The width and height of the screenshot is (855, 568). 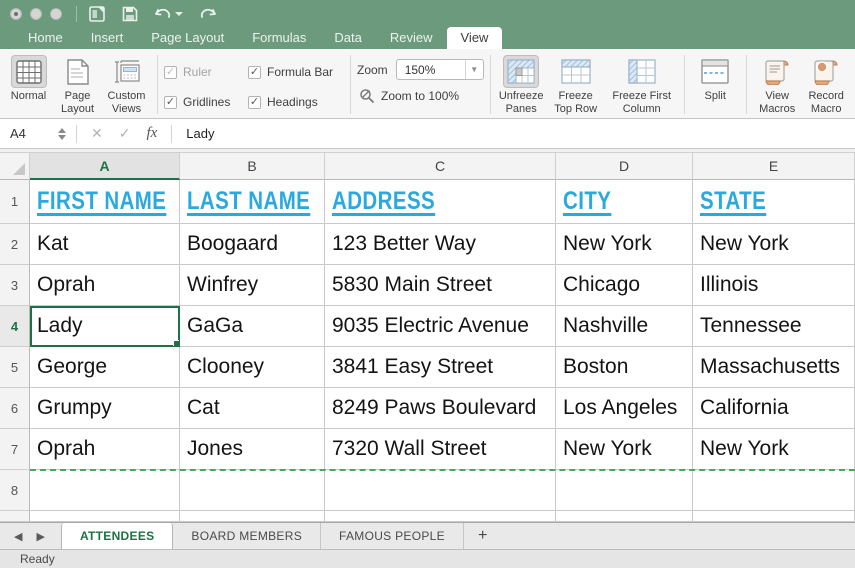 I want to click on cancel-icon: ✕, so click(x=97, y=133).